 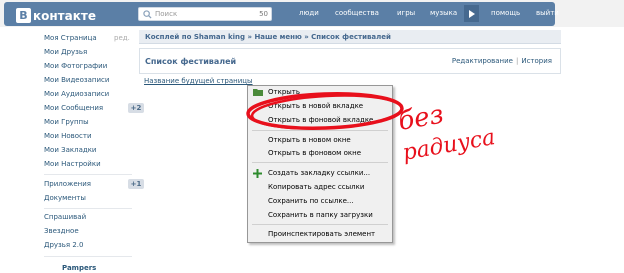 I want to click on annotation-word-1: без, so click(x=421, y=117).